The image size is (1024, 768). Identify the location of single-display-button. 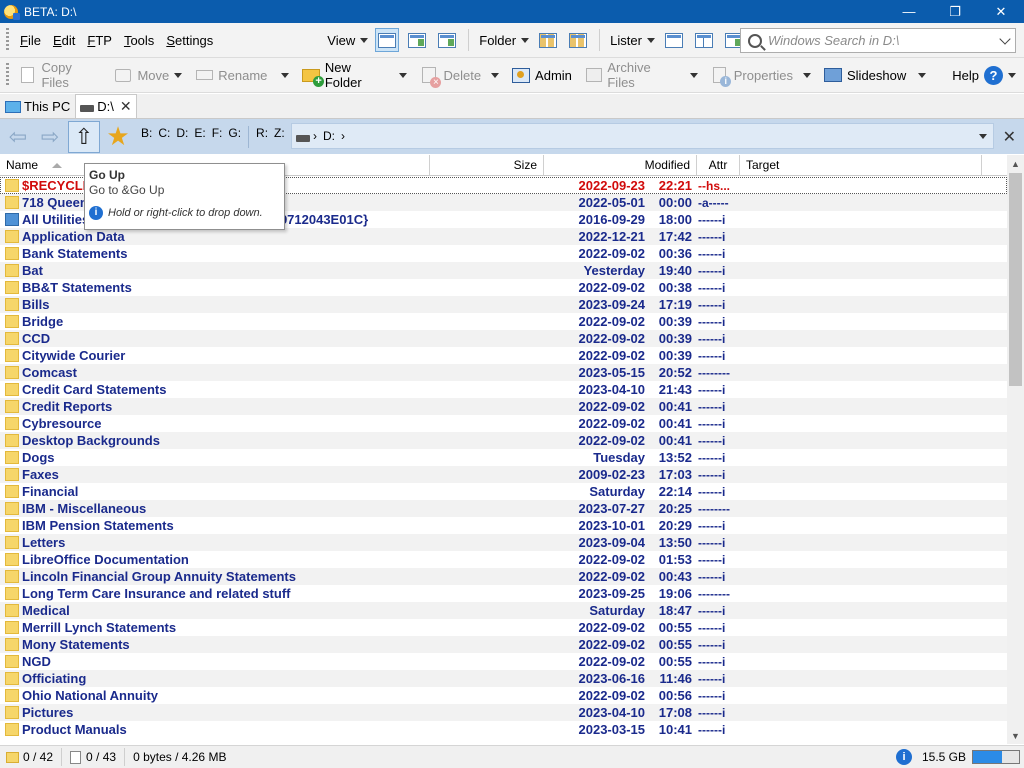
(674, 40).